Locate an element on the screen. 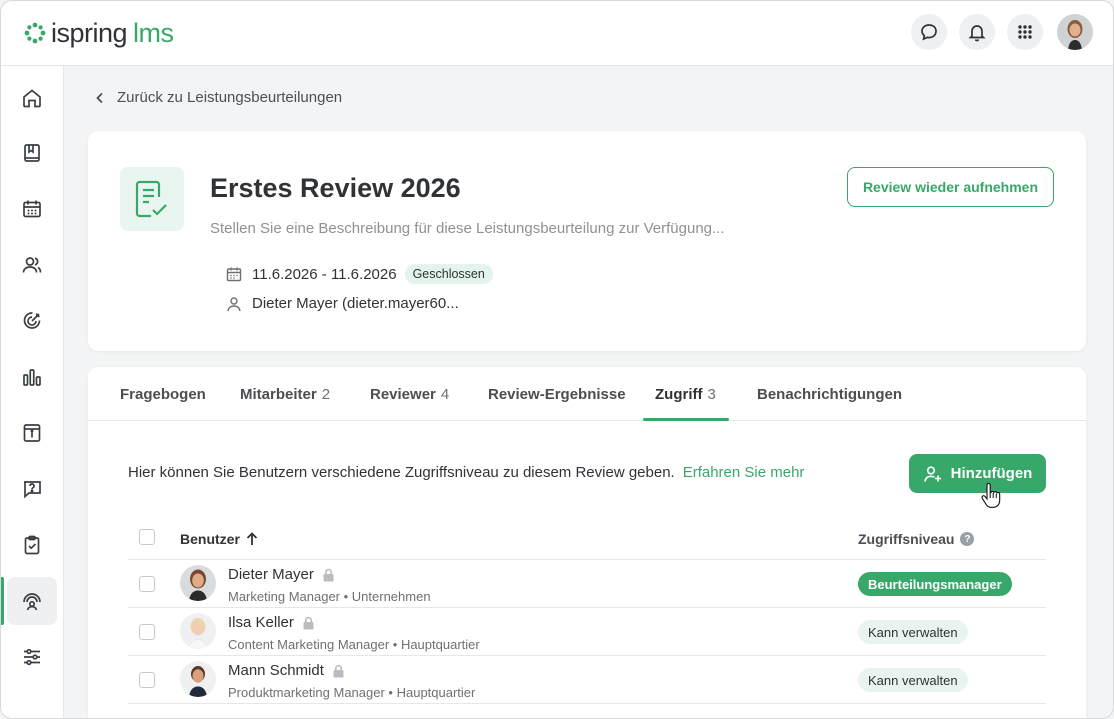  chart-icon is located at coordinates (32, 377).